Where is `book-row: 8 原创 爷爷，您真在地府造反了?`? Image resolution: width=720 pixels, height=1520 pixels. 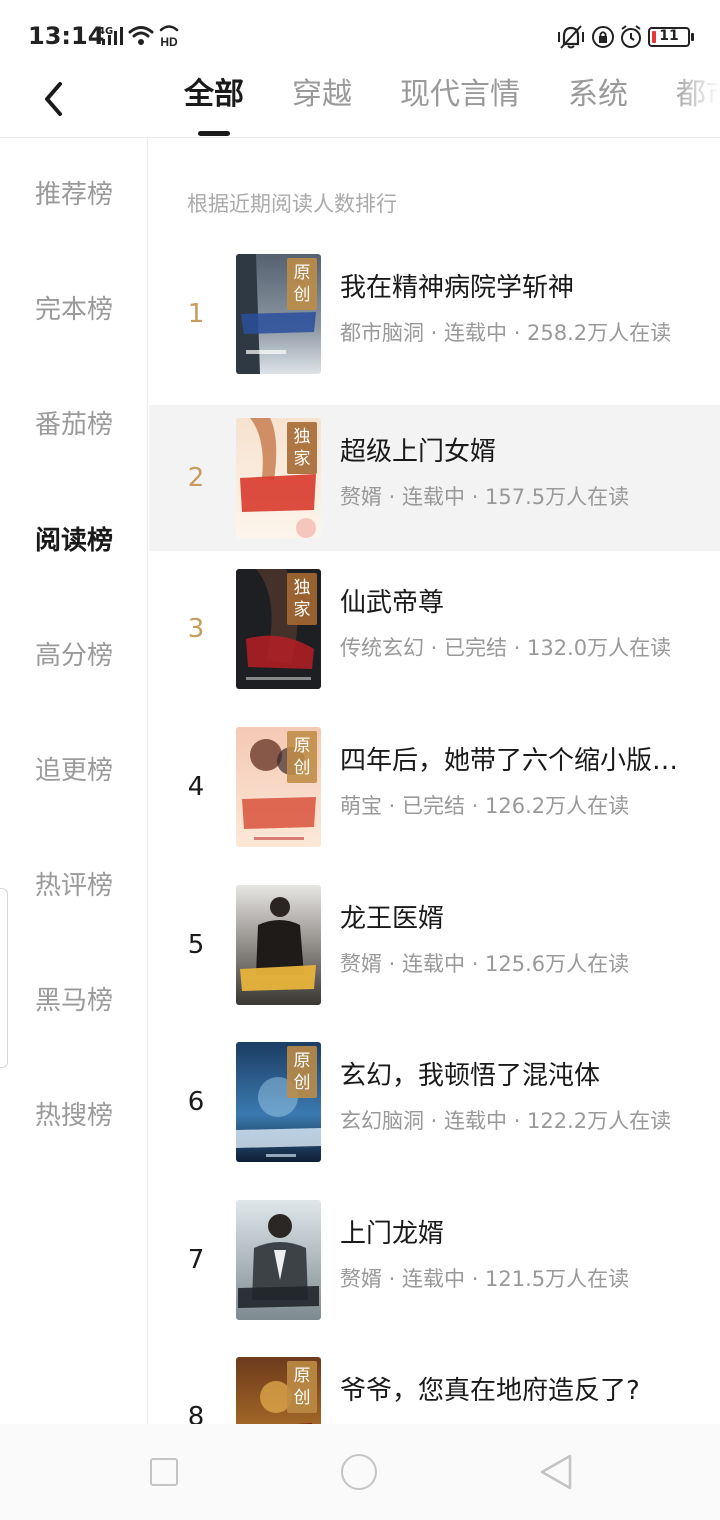 book-row: 8 原创 爷爷，您真在地府造反了? is located at coordinates (434, 1384).